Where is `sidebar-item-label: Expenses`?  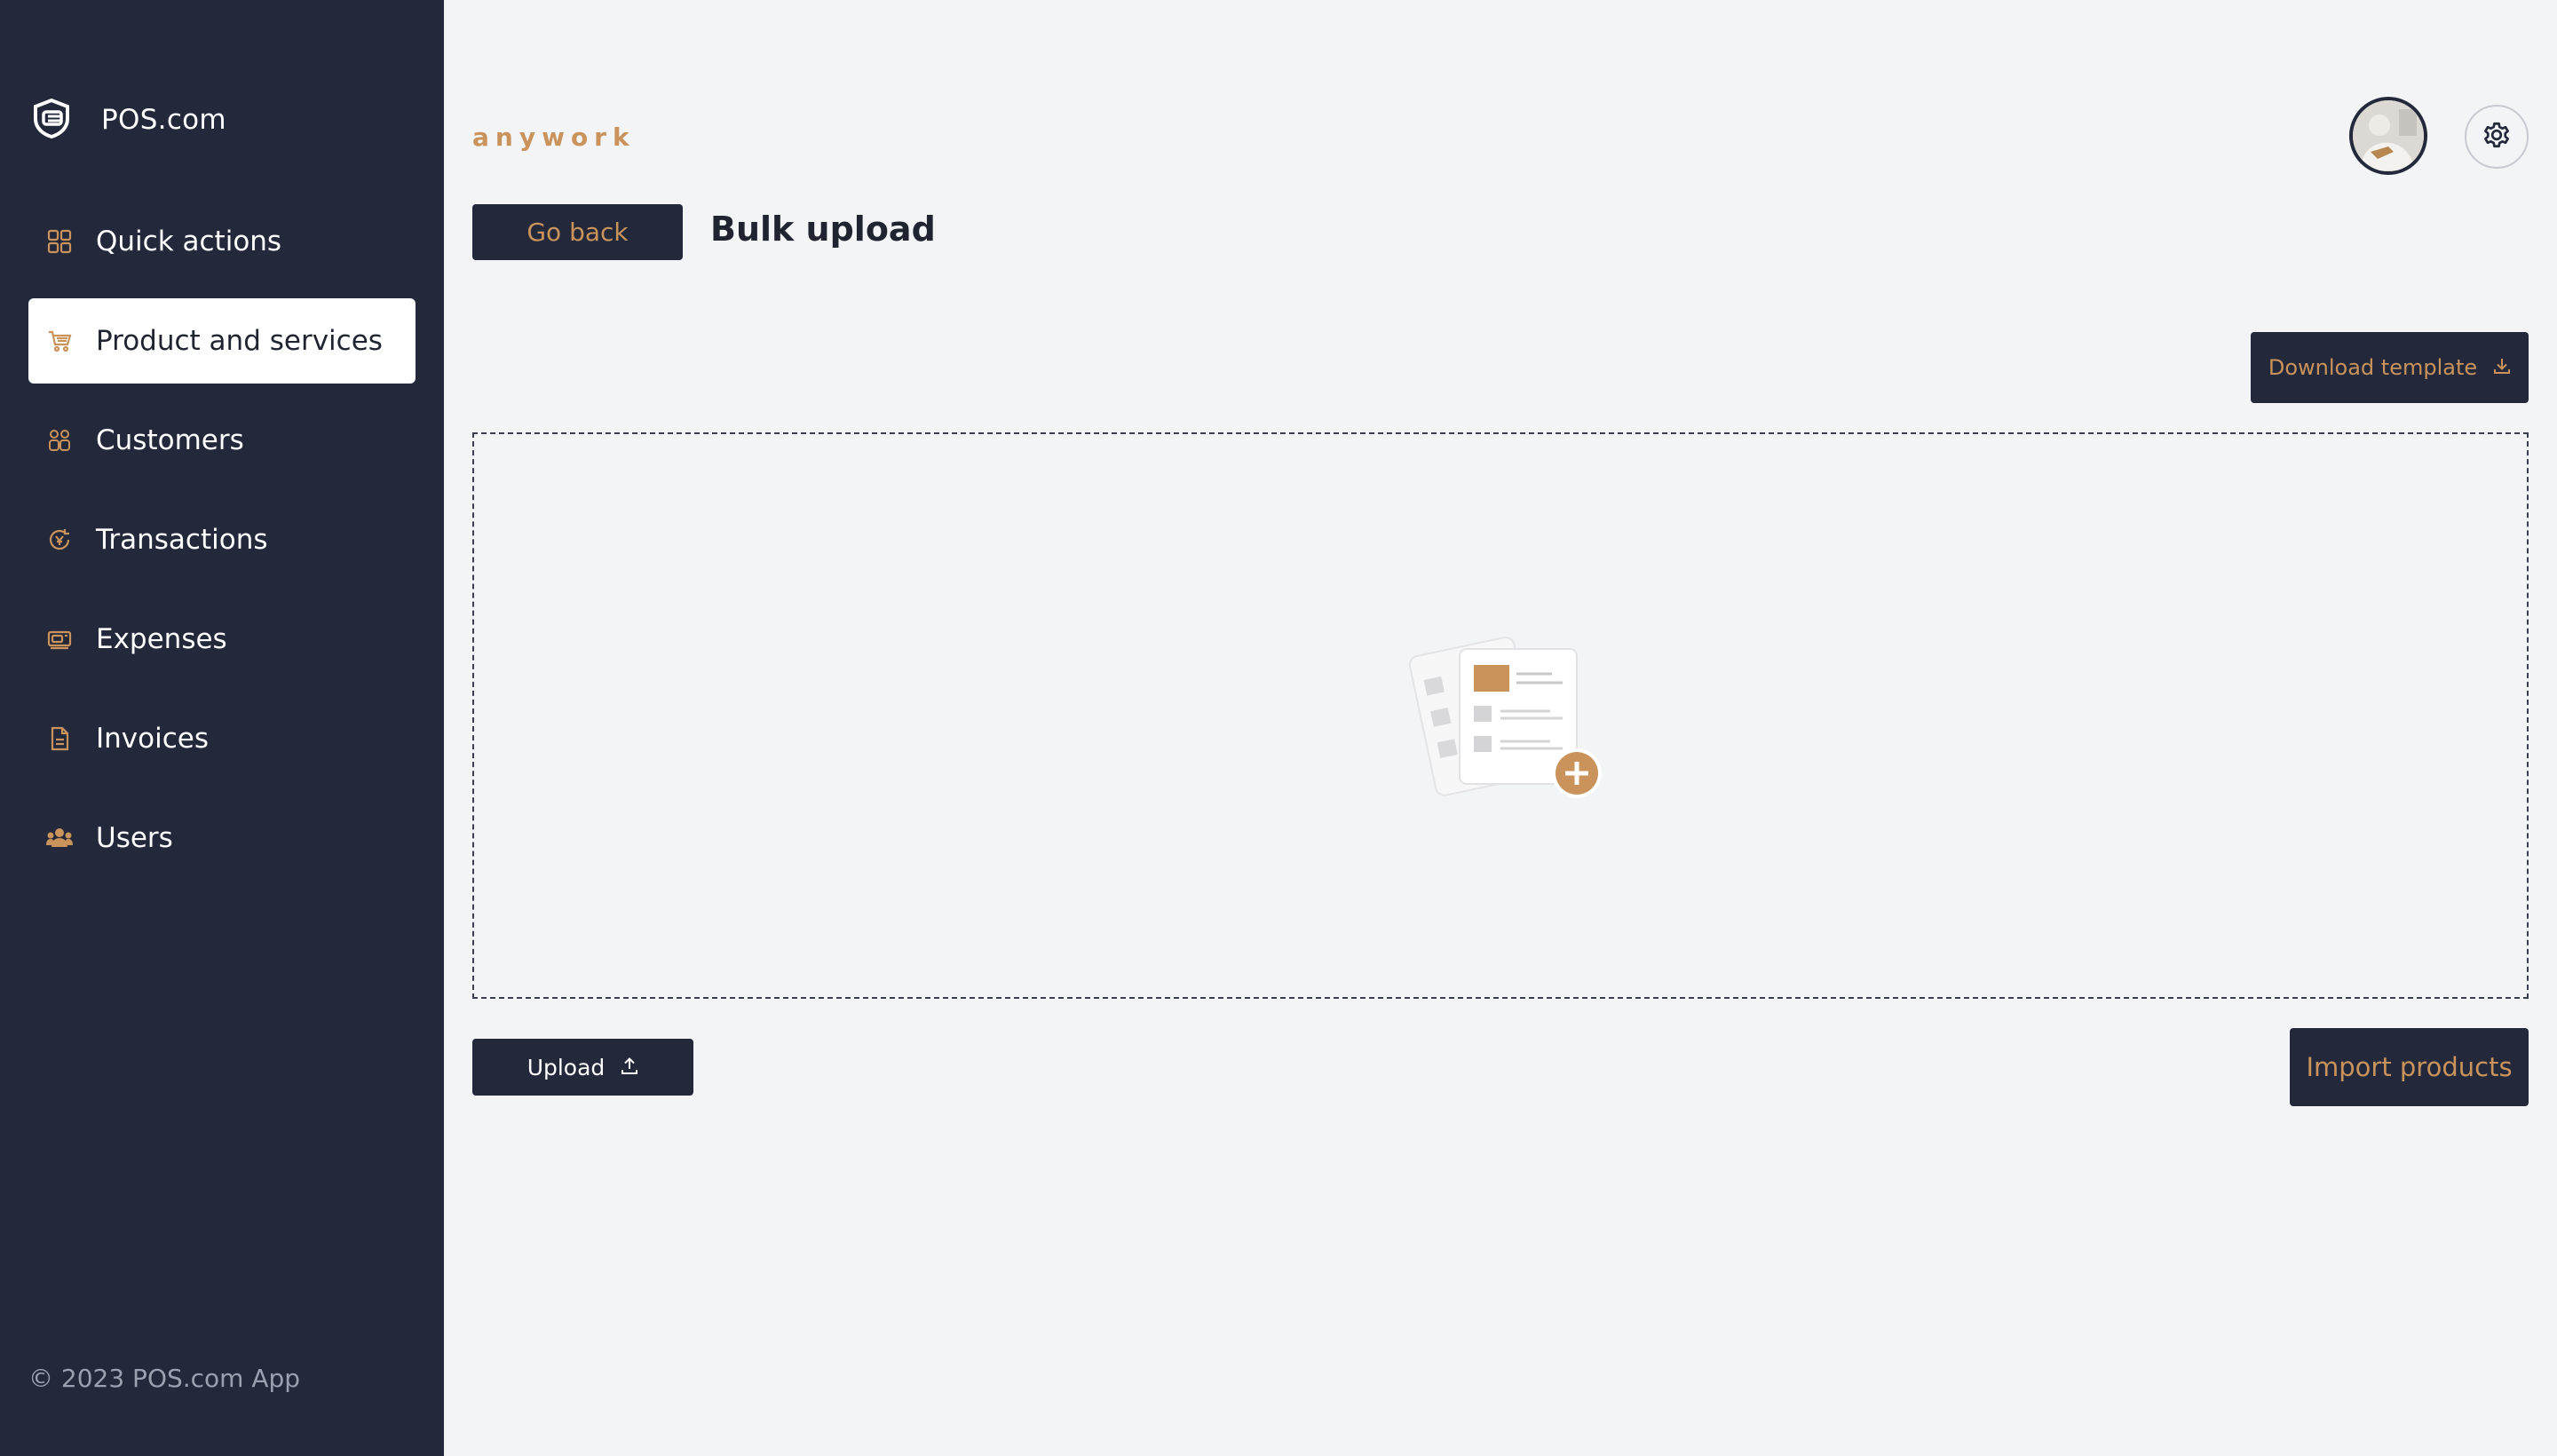
sidebar-item-label: Expenses is located at coordinates (161, 639).